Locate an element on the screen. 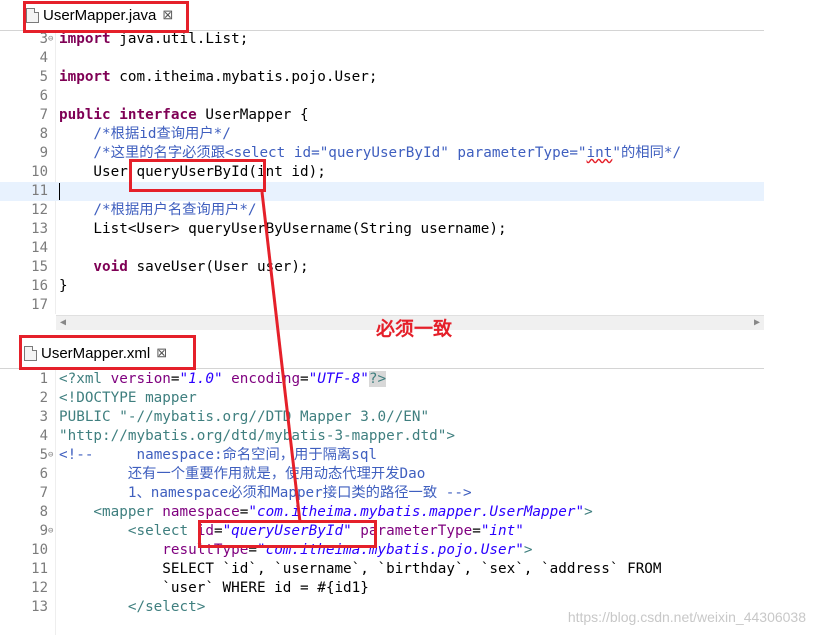 The height and width of the screenshot is (635, 816). line-number: 8 is located at coordinates (43, 512).